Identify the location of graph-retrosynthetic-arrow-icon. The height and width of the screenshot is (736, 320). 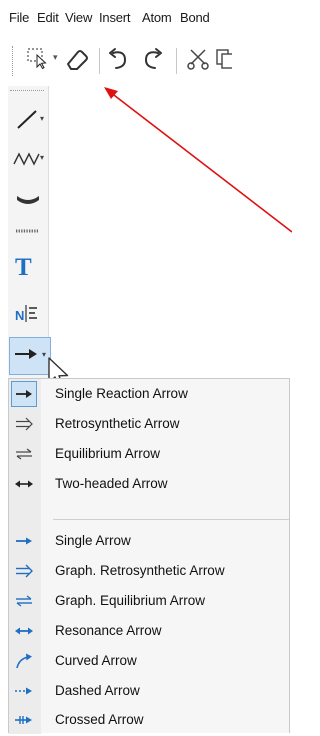
(24, 571).